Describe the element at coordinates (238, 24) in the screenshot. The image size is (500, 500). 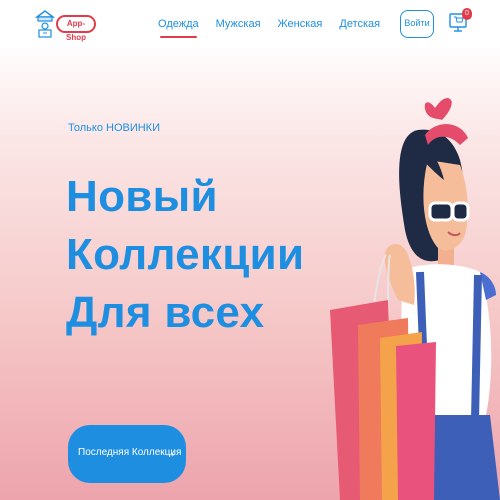
I see `nav-item-men: Мужская` at that location.